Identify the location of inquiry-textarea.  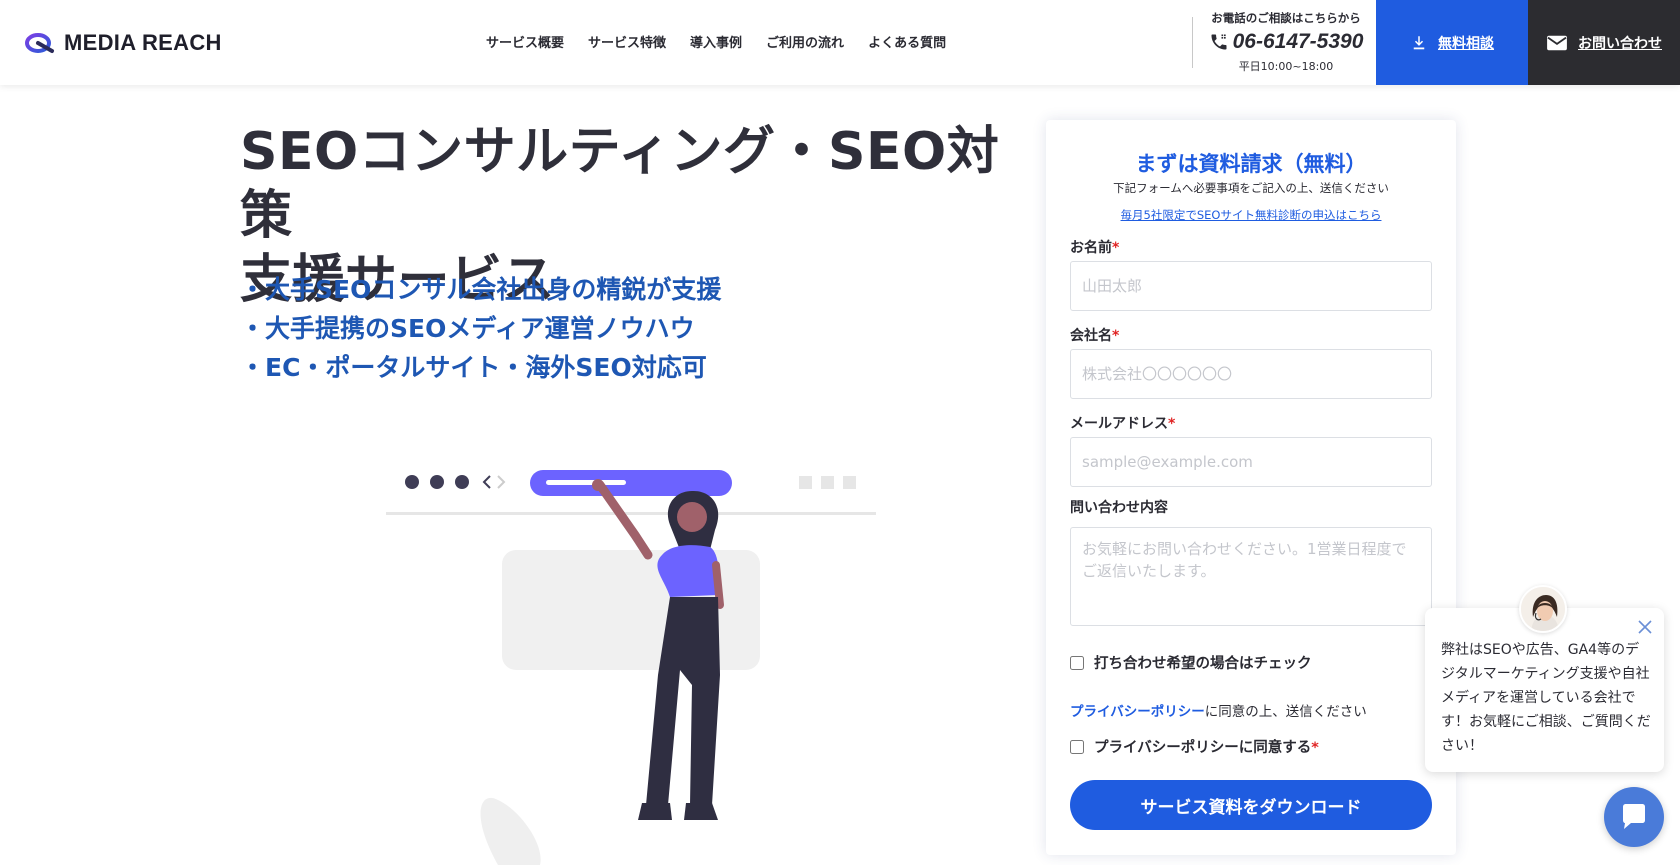
(1251, 576).